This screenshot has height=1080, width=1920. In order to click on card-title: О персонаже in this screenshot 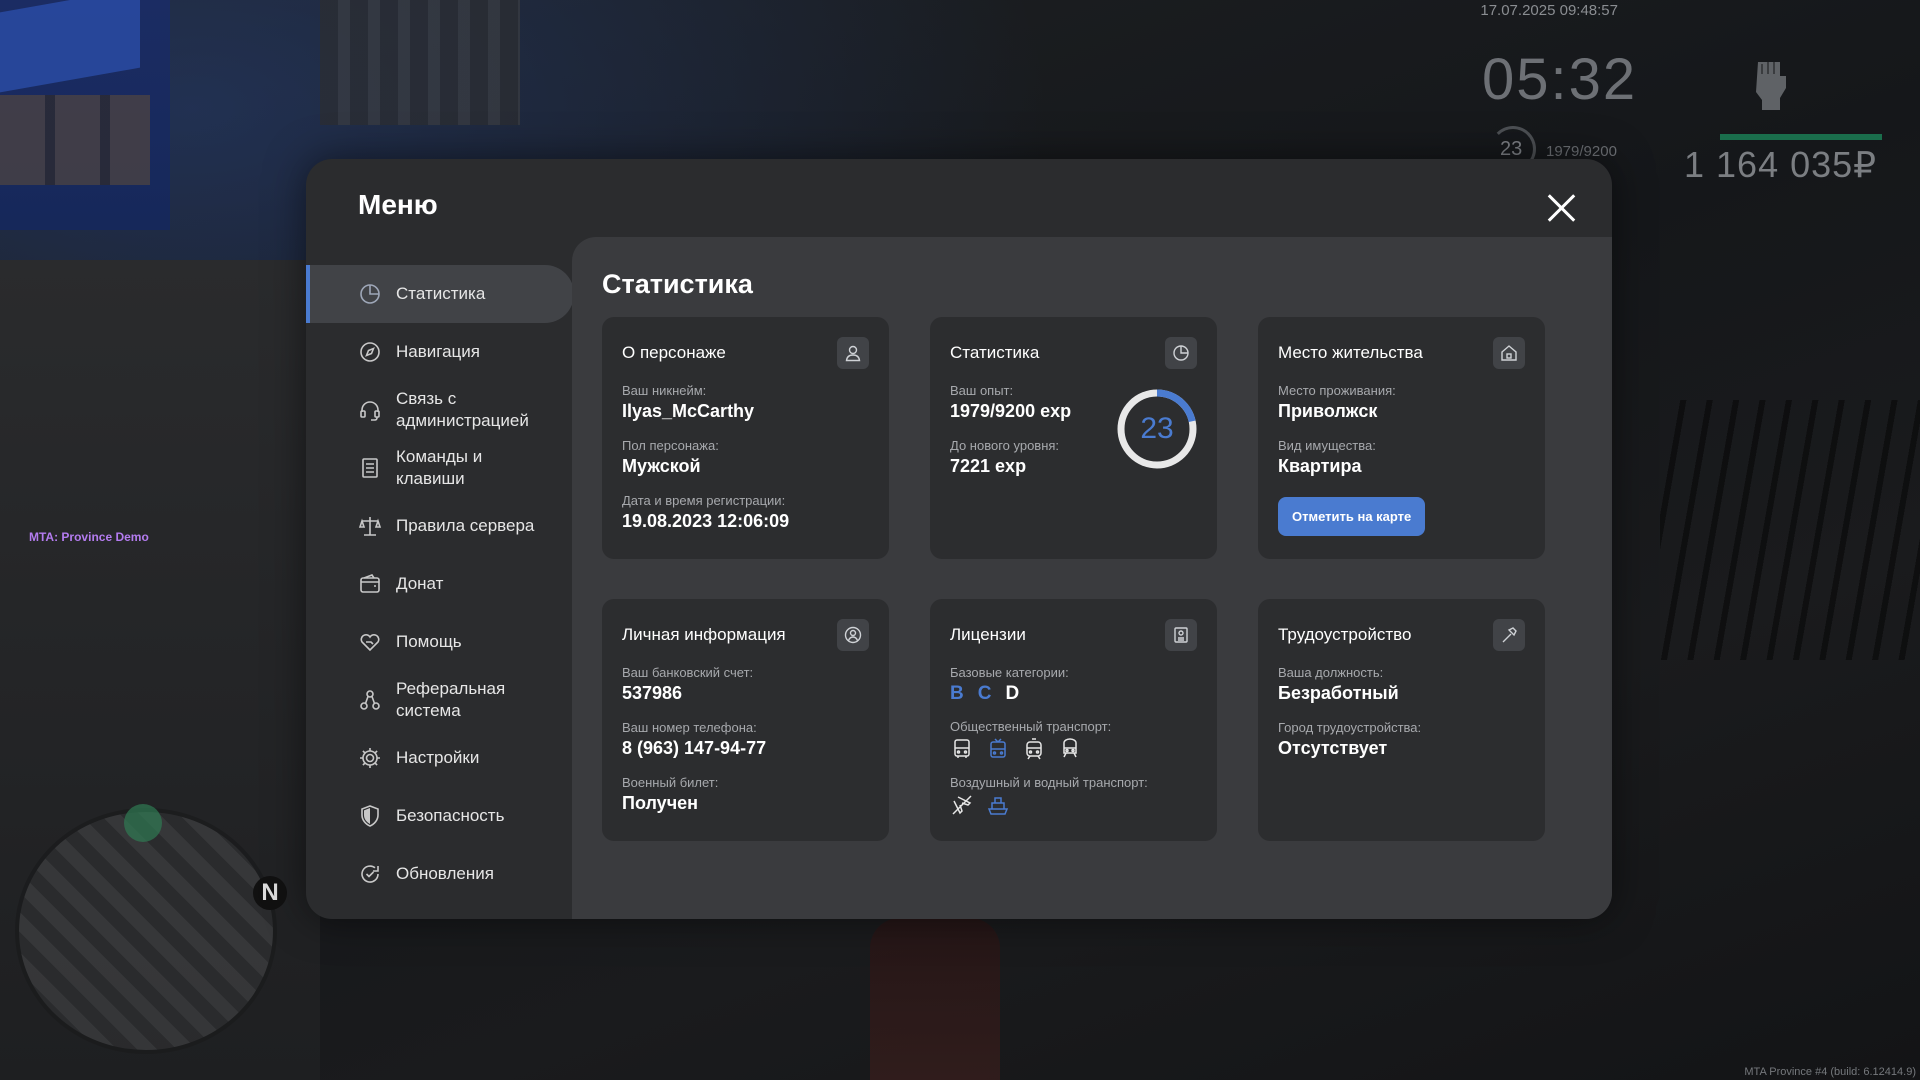, I will do `click(674, 352)`.